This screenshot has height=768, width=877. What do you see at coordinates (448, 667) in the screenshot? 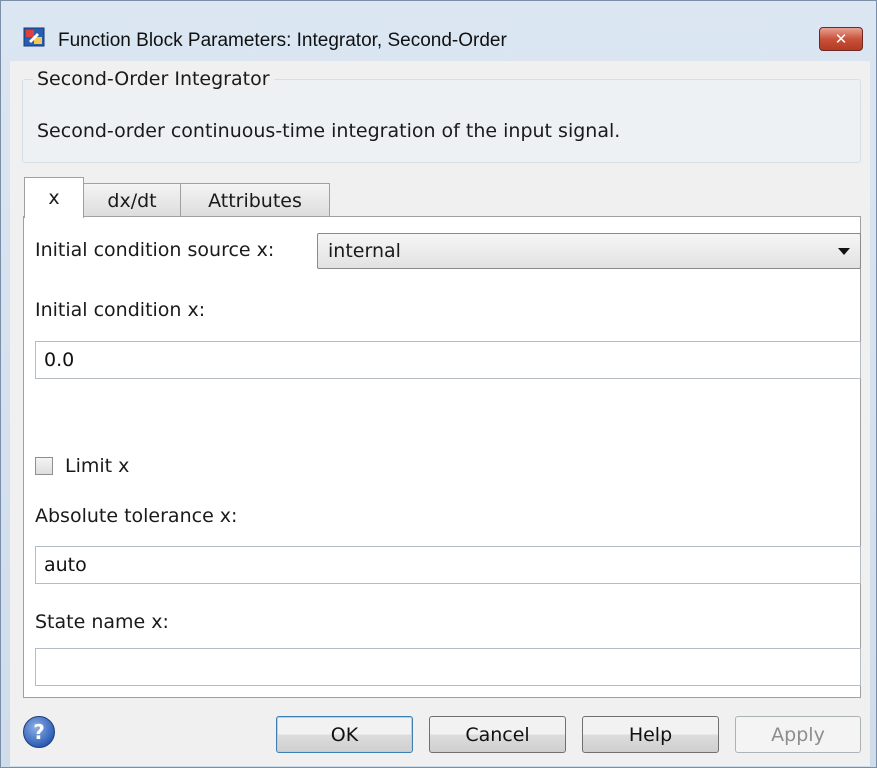
I see `state-name-input` at bounding box center [448, 667].